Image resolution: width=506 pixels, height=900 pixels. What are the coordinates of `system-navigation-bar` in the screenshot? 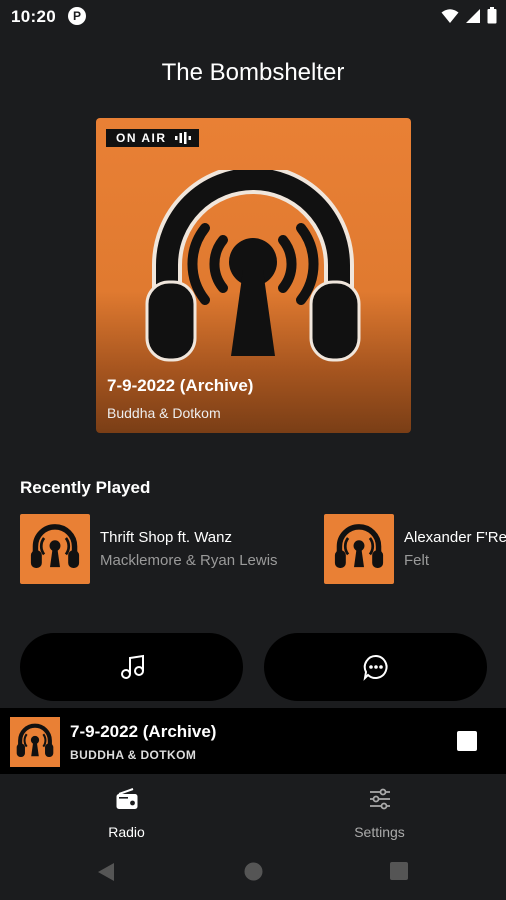 It's located at (253, 872).